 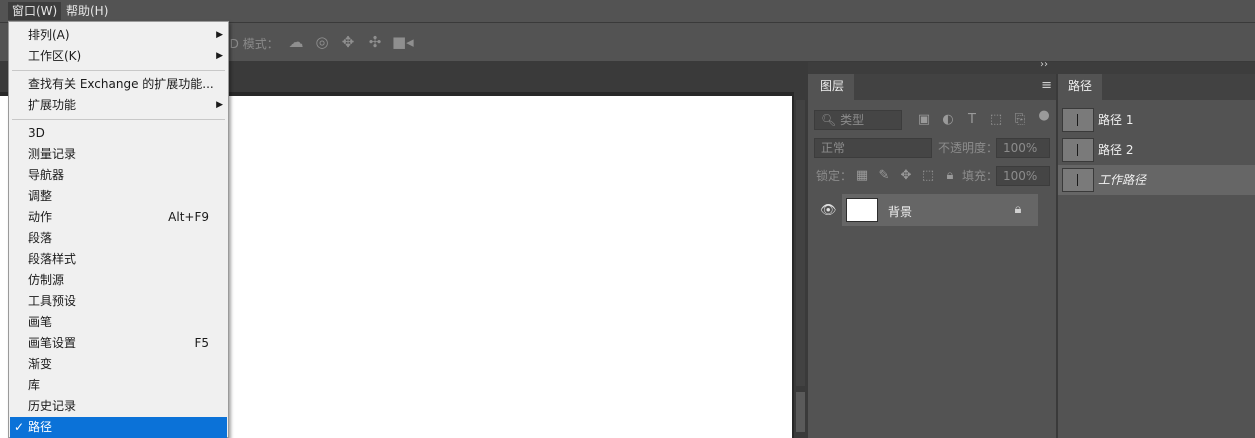 I want to click on shortcut-label: F5, so click(x=201, y=343).